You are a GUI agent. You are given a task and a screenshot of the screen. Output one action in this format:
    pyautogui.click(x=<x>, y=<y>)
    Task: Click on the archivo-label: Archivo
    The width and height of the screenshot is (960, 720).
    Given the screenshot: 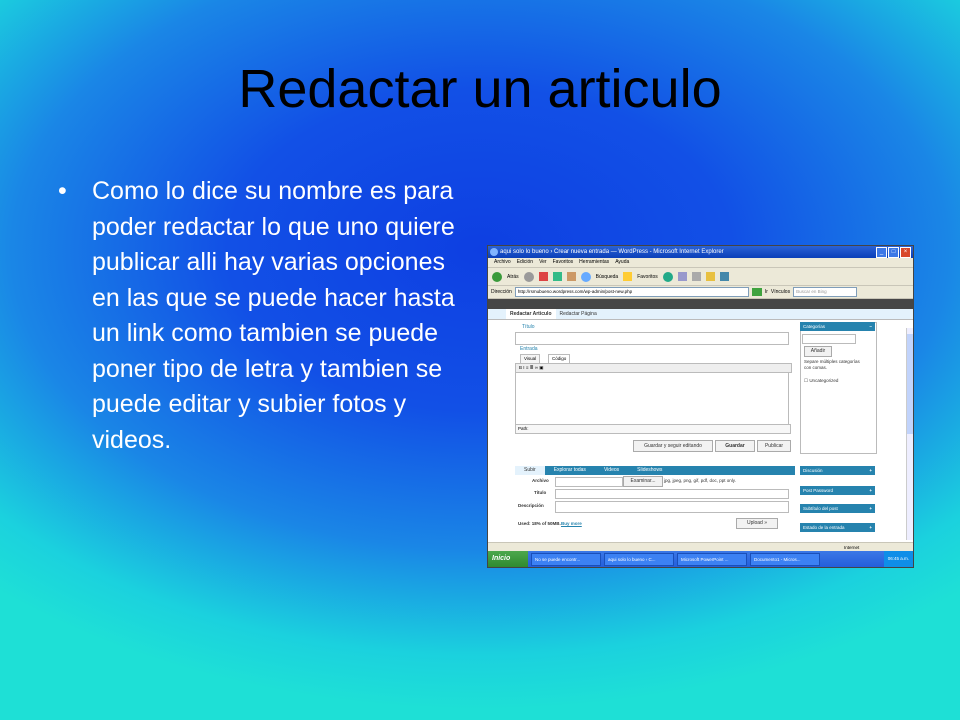 What is the action you would take?
    pyautogui.click(x=540, y=480)
    